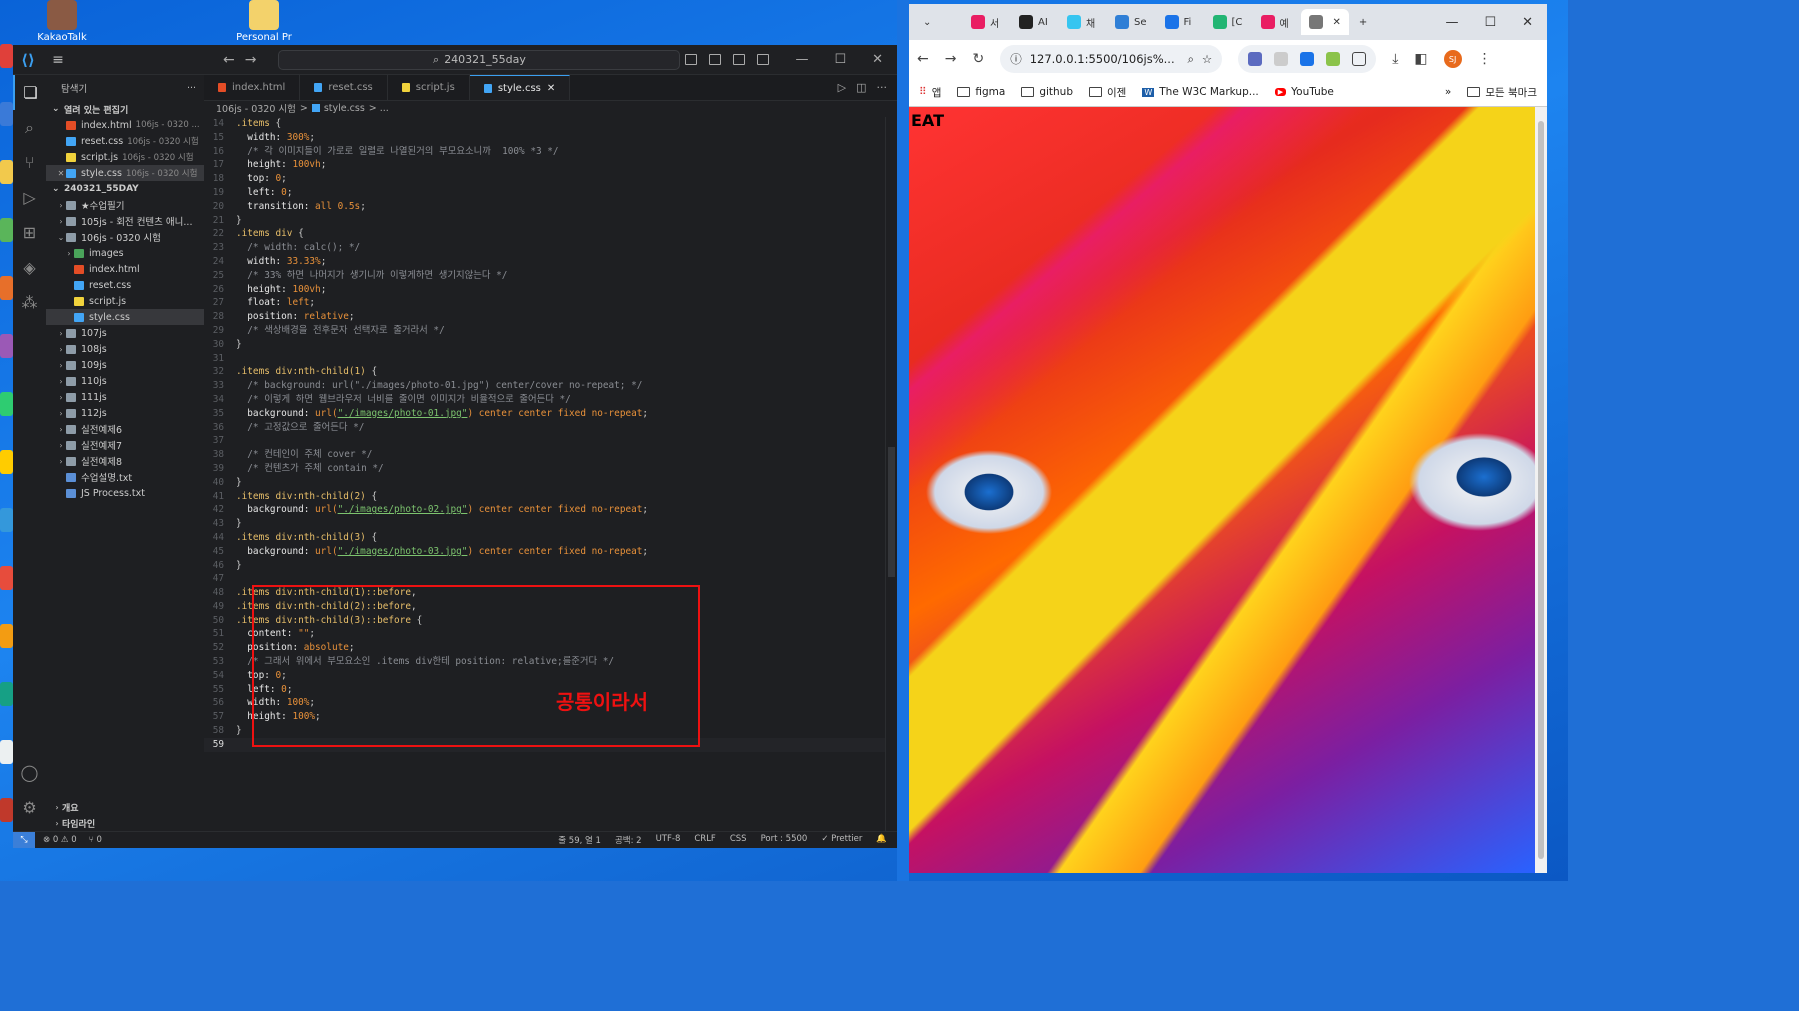  What do you see at coordinates (938, 22) in the screenshot?
I see `tab-search-button: ⌄` at bounding box center [938, 22].